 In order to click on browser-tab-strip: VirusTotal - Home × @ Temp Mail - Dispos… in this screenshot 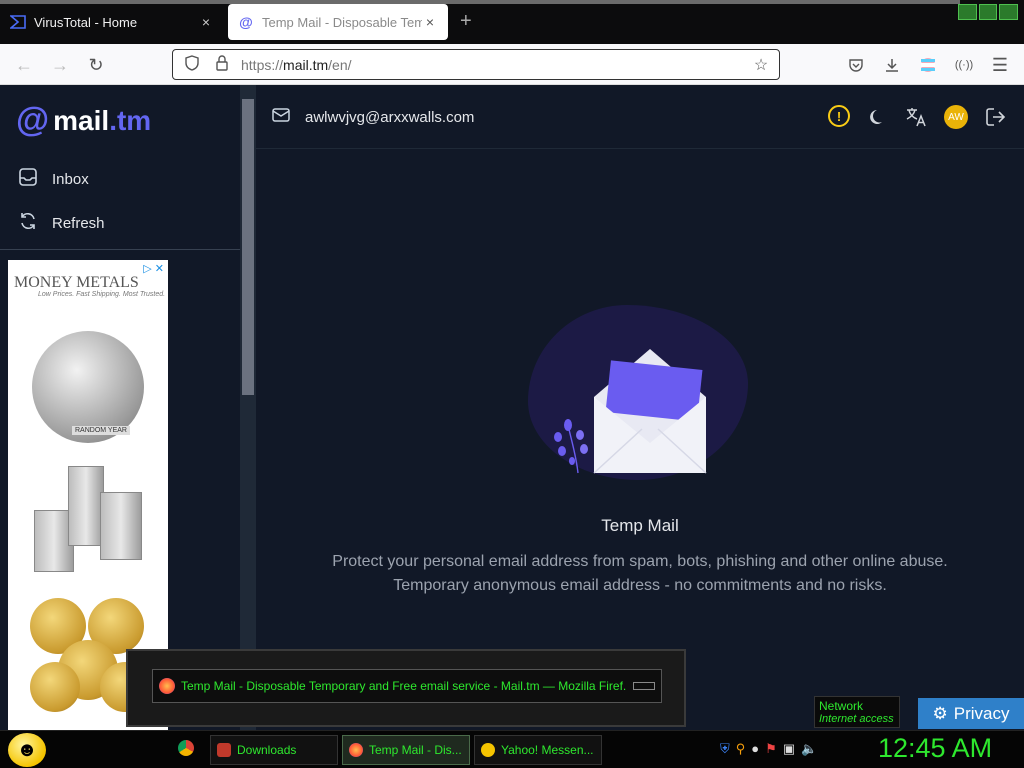, I will do `click(512, 22)`.